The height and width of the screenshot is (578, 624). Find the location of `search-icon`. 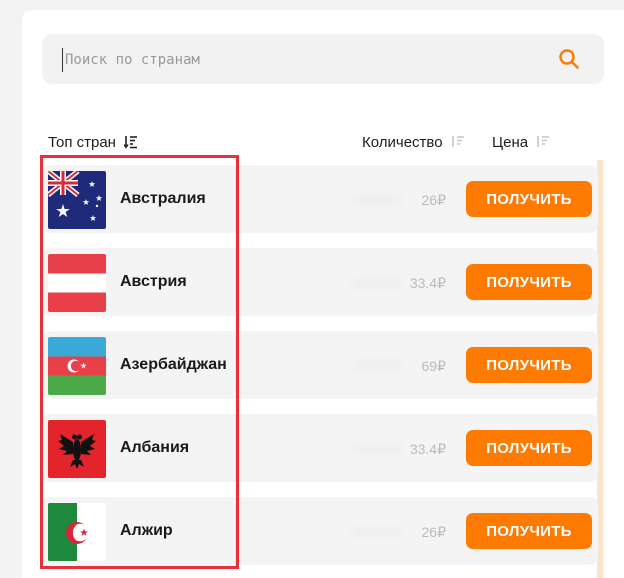

search-icon is located at coordinates (569, 59).